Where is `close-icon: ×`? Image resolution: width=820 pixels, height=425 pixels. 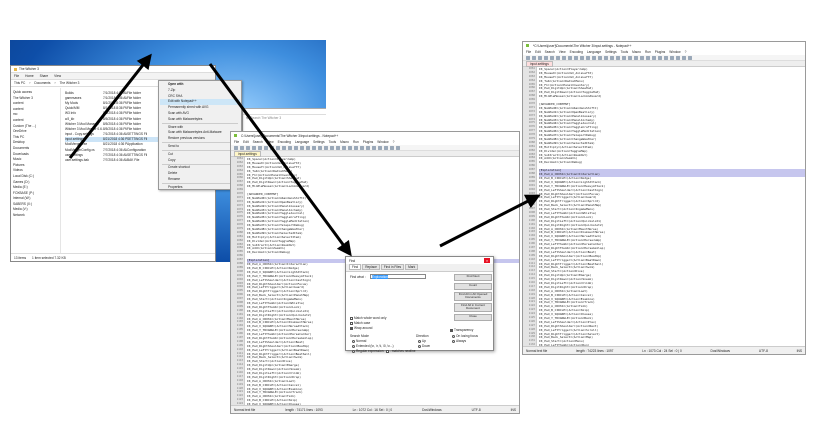
close-icon: × is located at coordinates (487, 260).